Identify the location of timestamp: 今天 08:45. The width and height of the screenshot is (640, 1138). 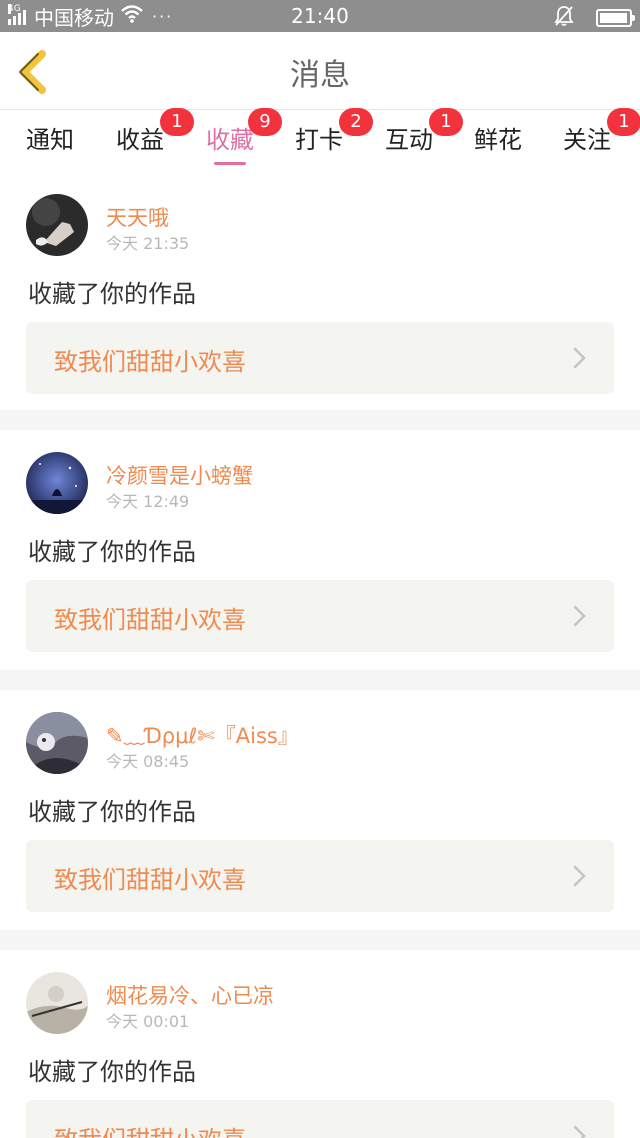
(148, 761).